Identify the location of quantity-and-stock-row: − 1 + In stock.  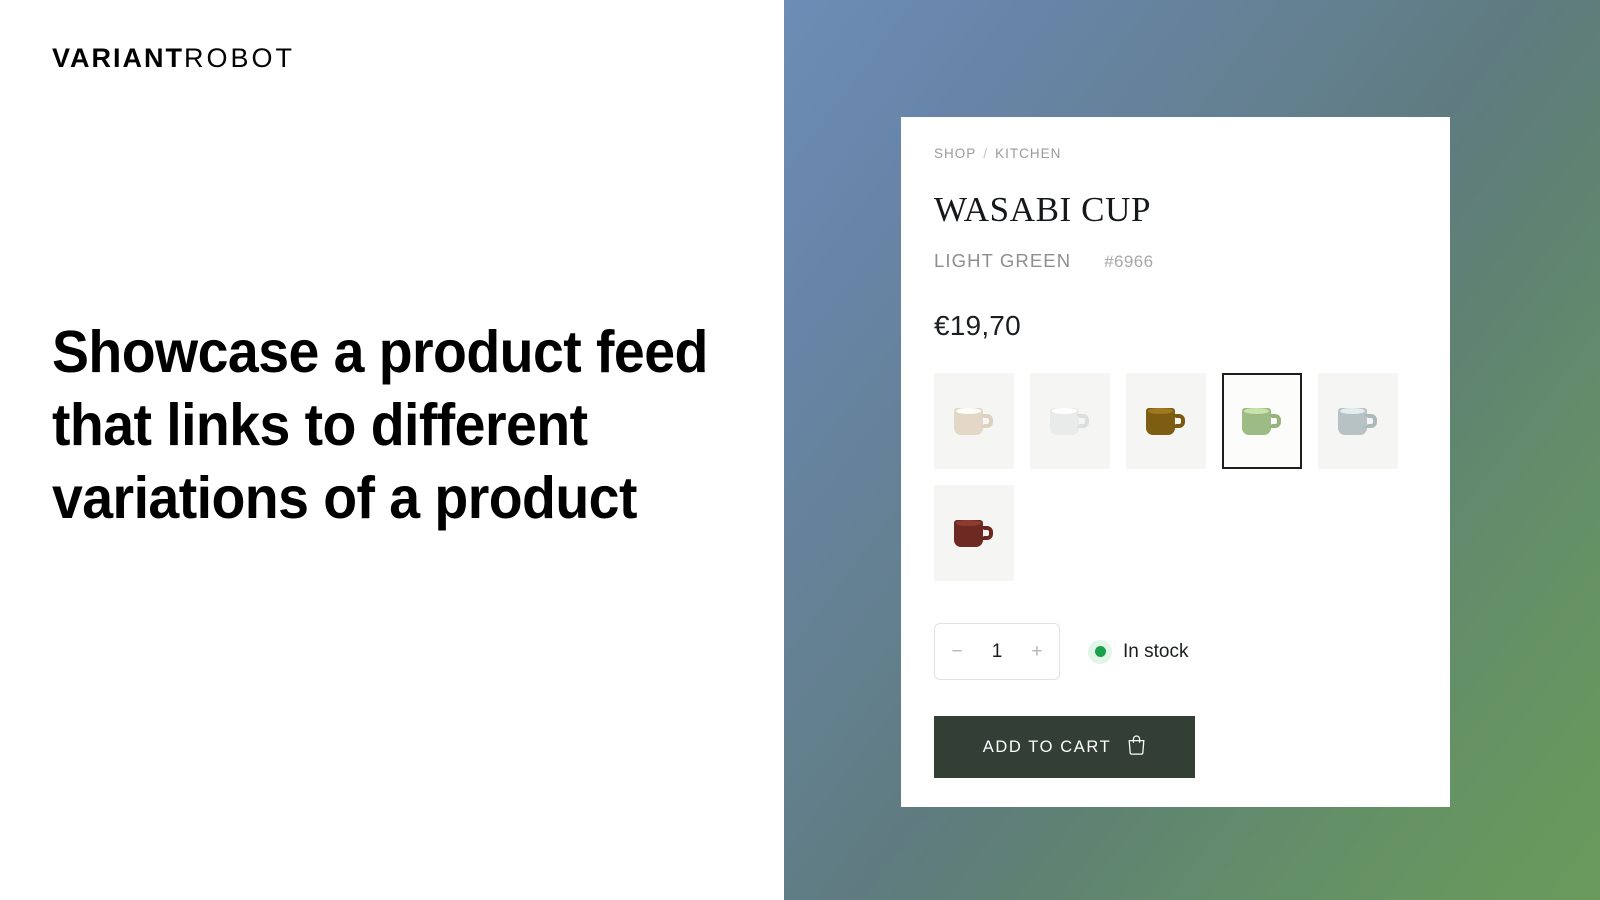
(1175, 651).